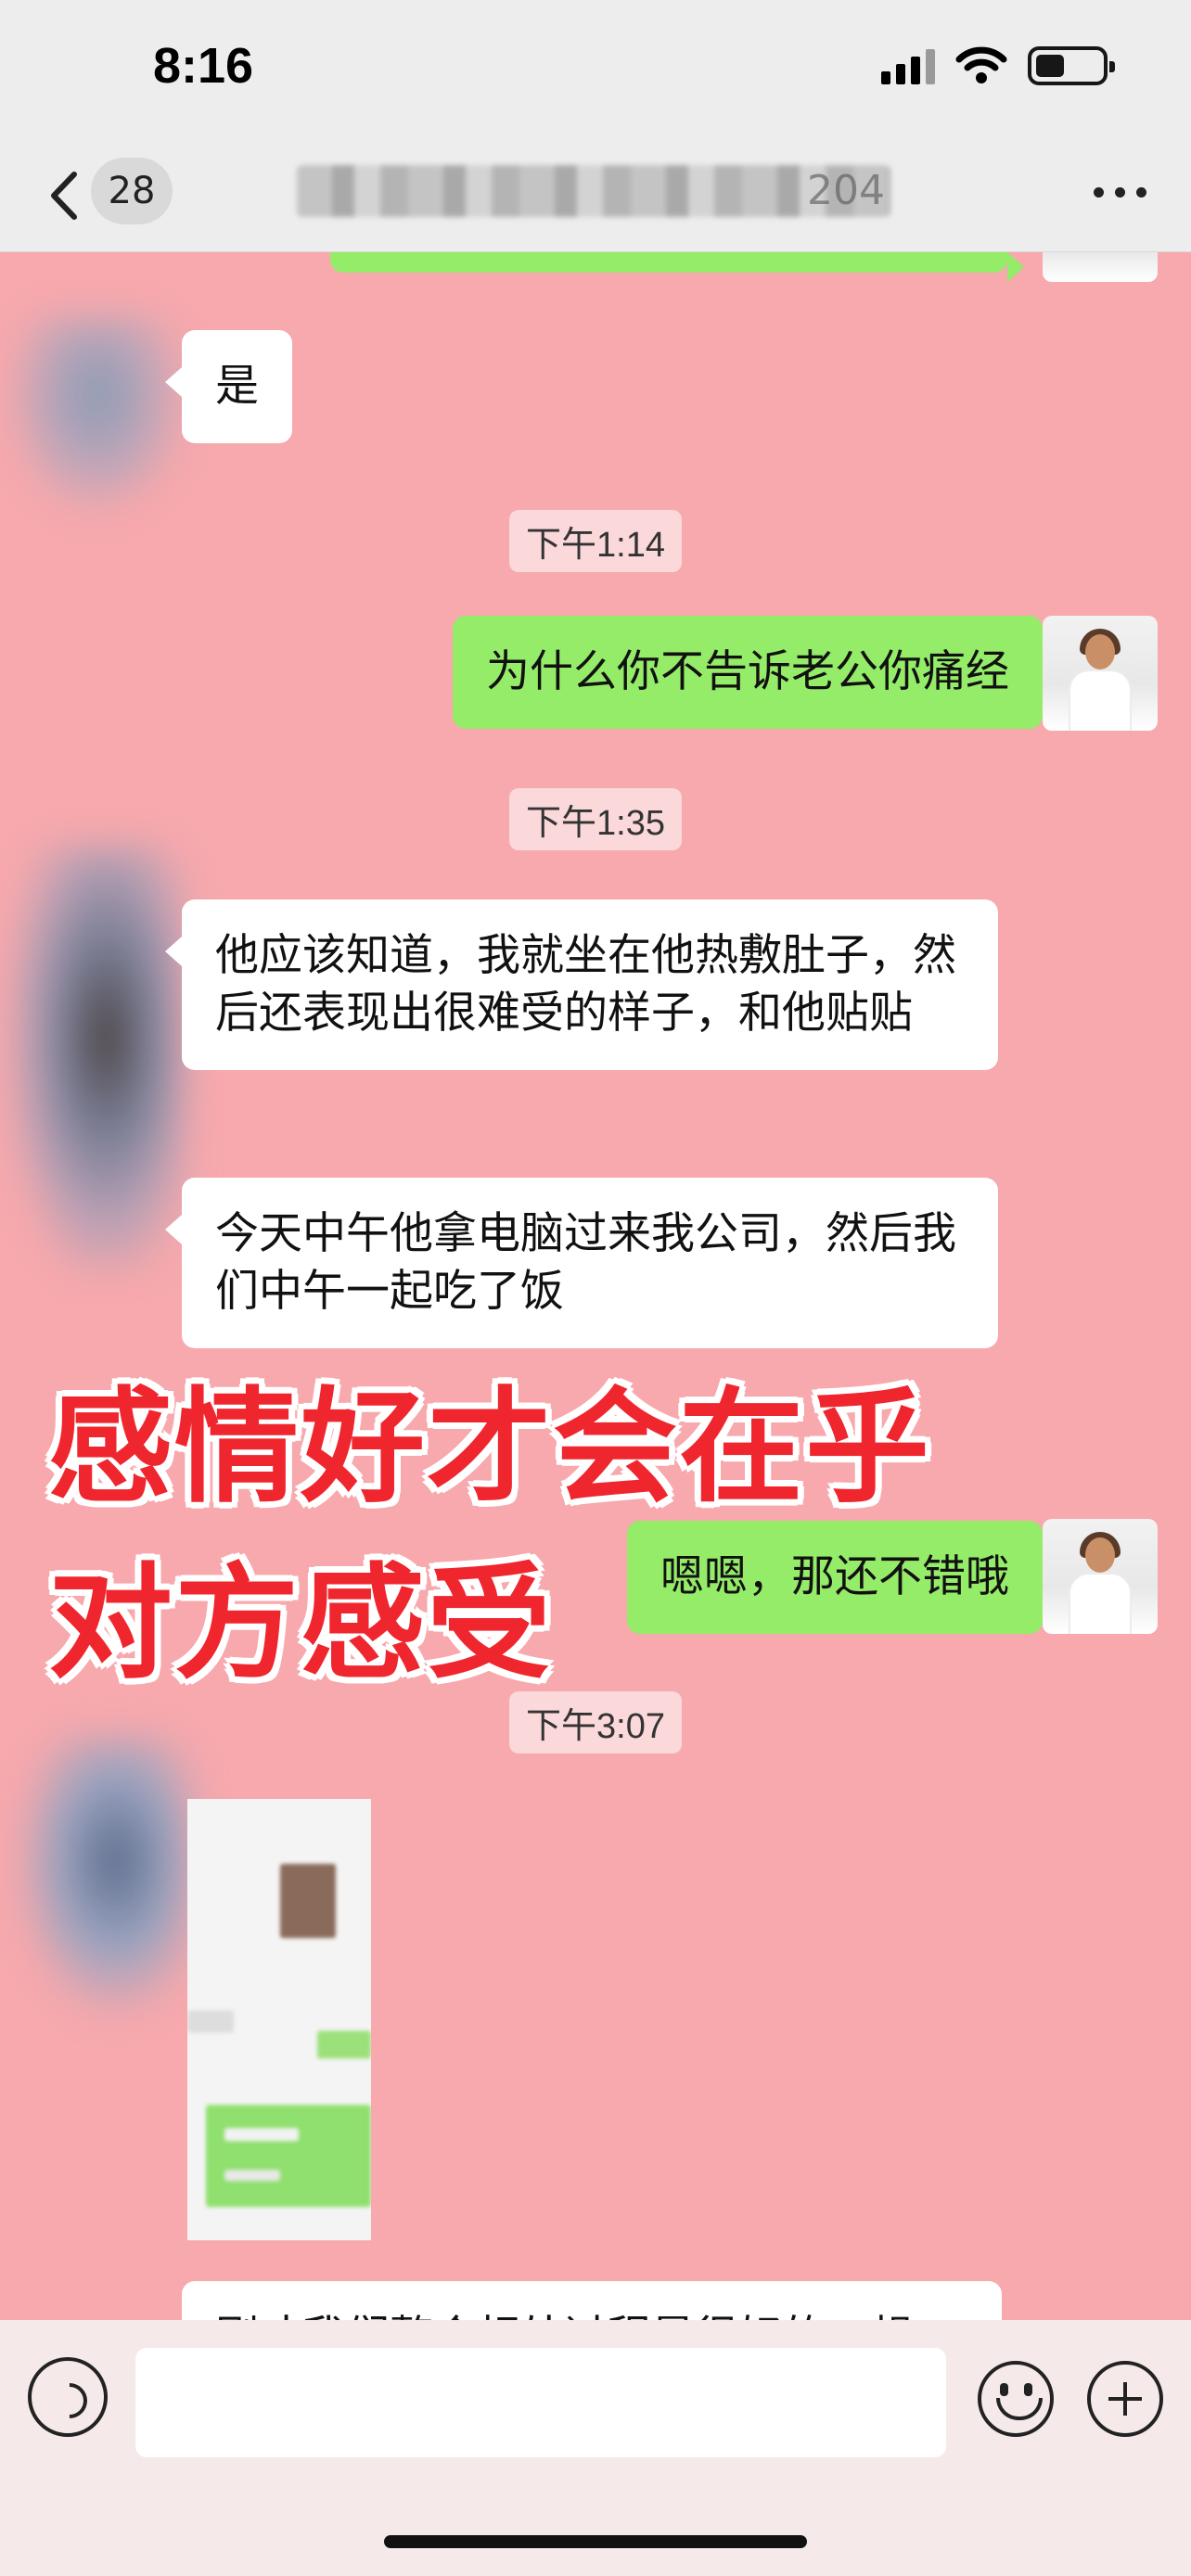  What do you see at coordinates (834, 1577) in the screenshot?
I see `message-text: 嗯嗯，那还不错哦` at bounding box center [834, 1577].